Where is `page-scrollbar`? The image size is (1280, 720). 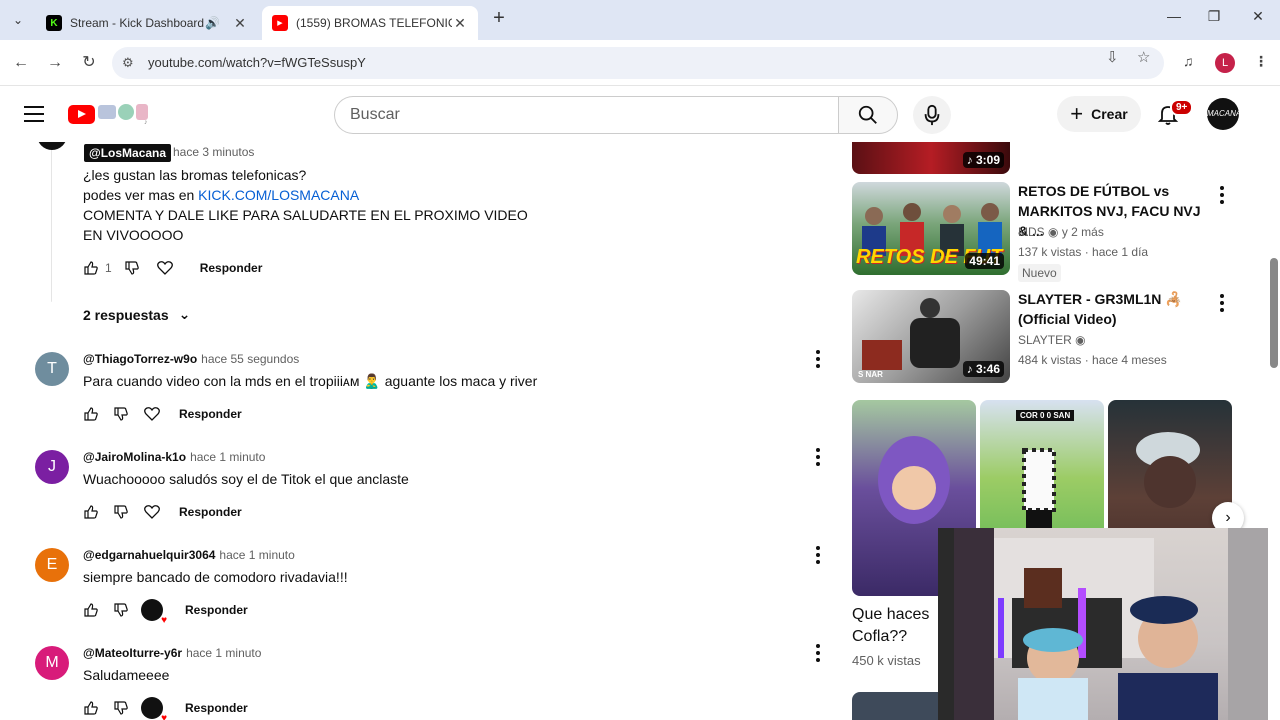 page-scrollbar is located at coordinates (1274, 403).